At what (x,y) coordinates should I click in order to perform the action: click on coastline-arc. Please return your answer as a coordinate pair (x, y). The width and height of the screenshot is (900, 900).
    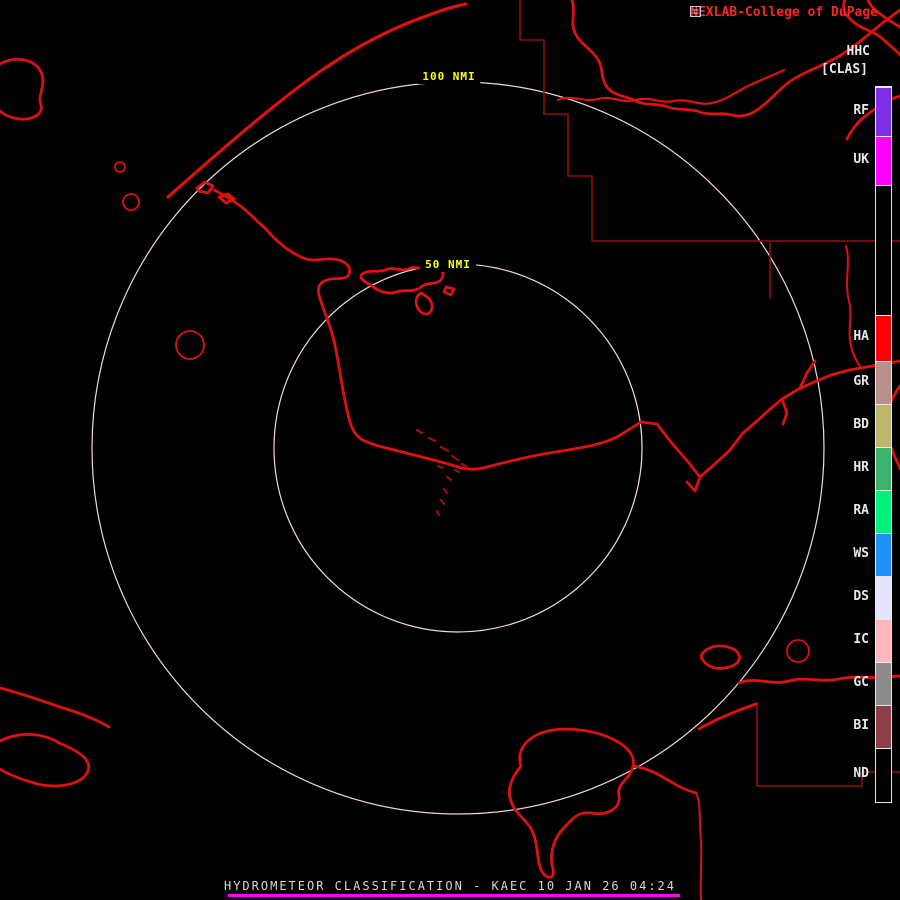
    Looking at the image, I should click on (317, 100).